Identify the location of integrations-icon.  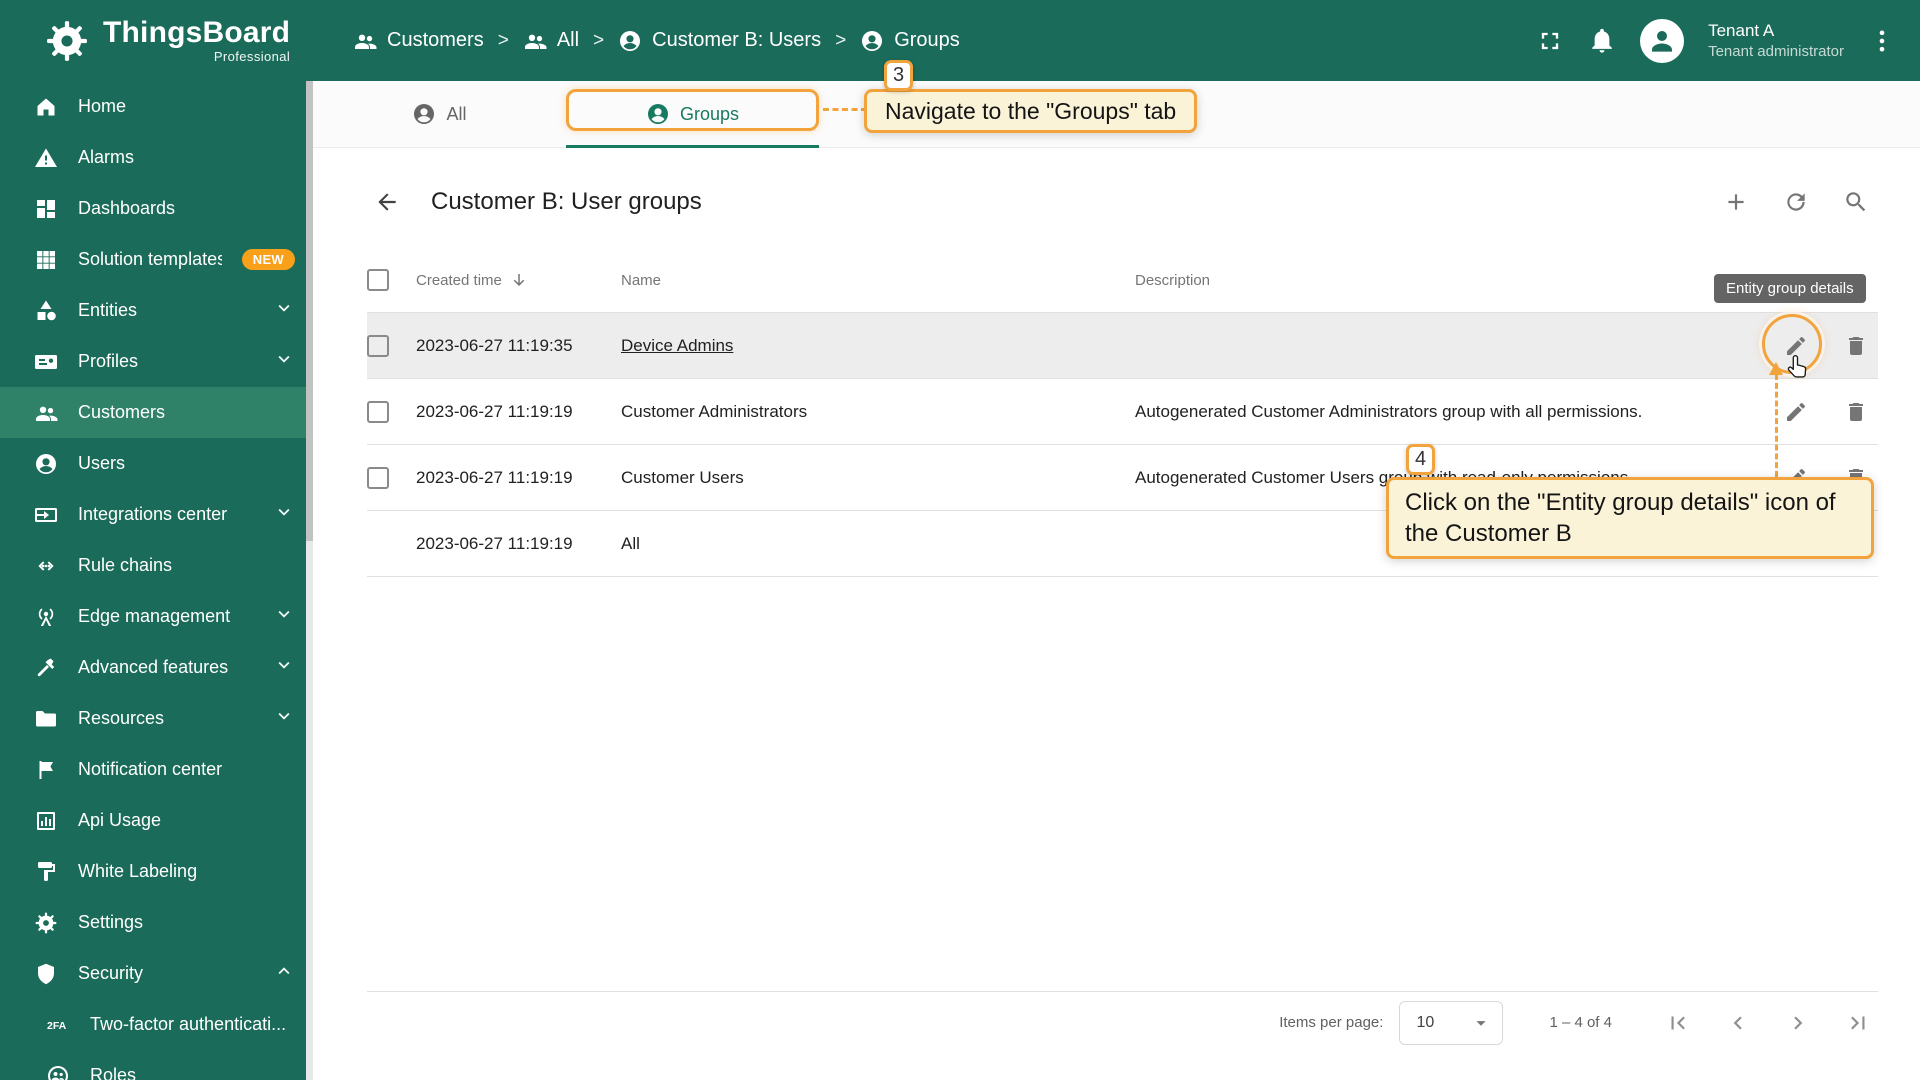
(46, 515).